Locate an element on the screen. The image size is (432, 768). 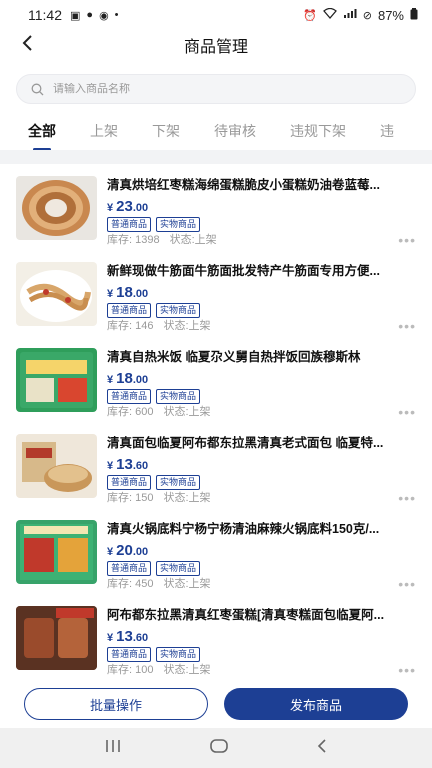
tab-label: 全部 is located at coordinates (42, 131).